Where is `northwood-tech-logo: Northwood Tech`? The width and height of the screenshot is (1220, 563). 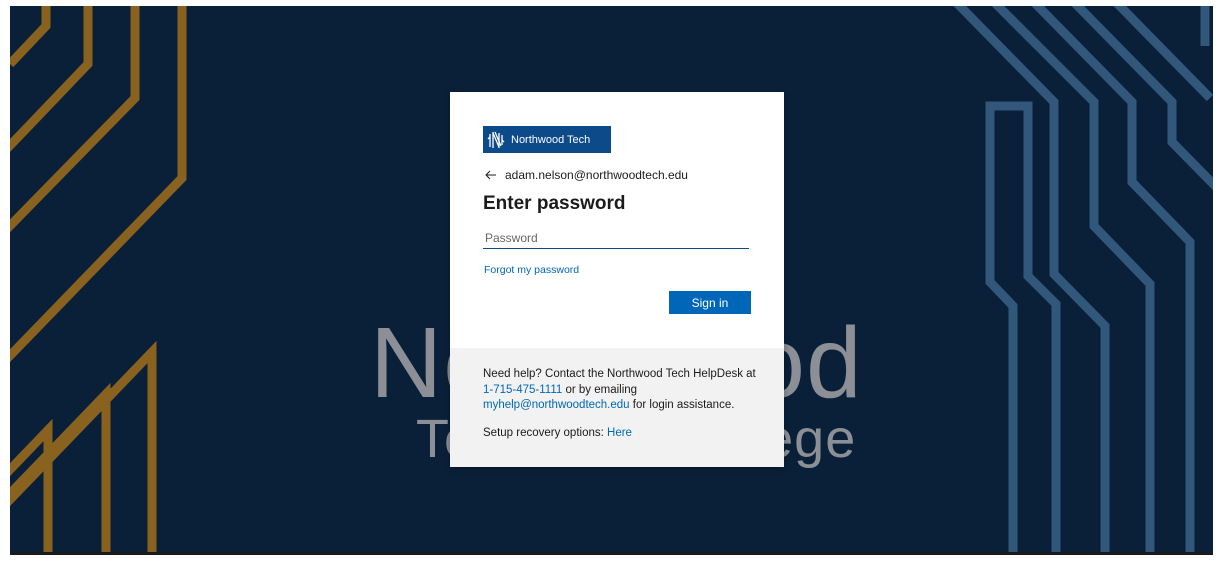 northwood-tech-logo: Northwood Tech is located at coordinates (547, 139).